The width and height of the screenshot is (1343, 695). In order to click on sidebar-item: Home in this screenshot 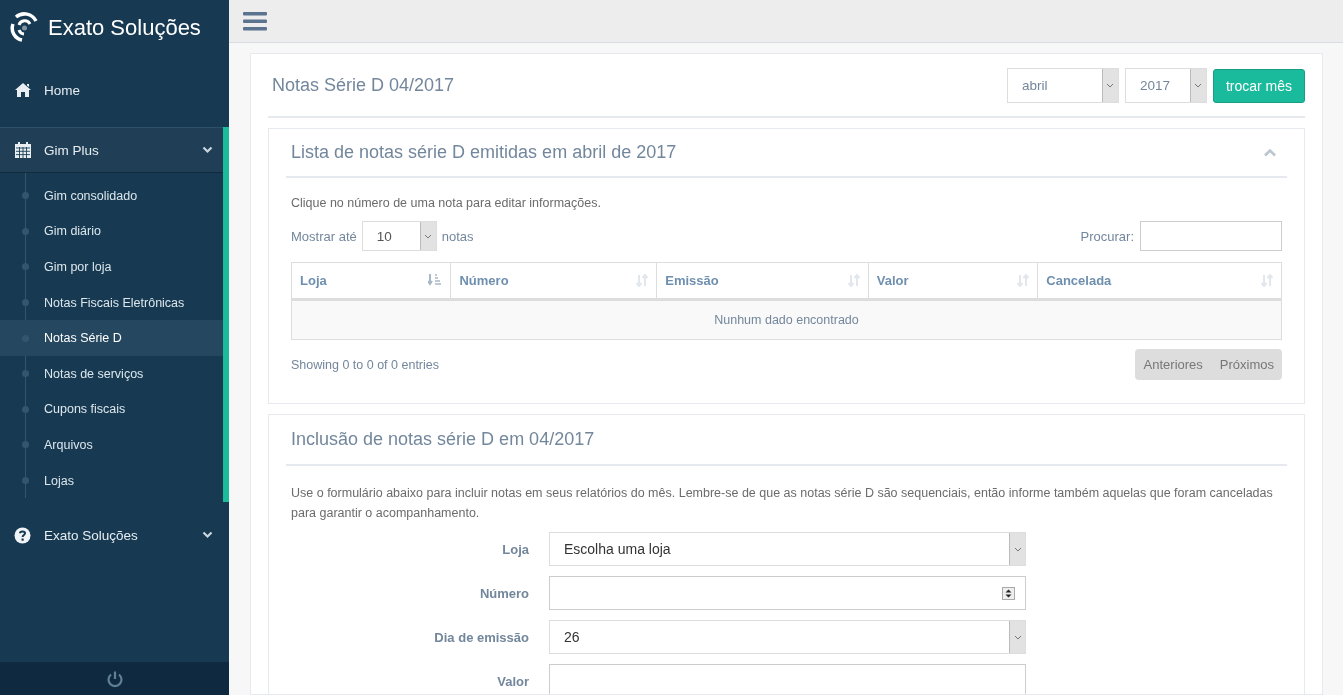, I will do `click(114, 90)`.